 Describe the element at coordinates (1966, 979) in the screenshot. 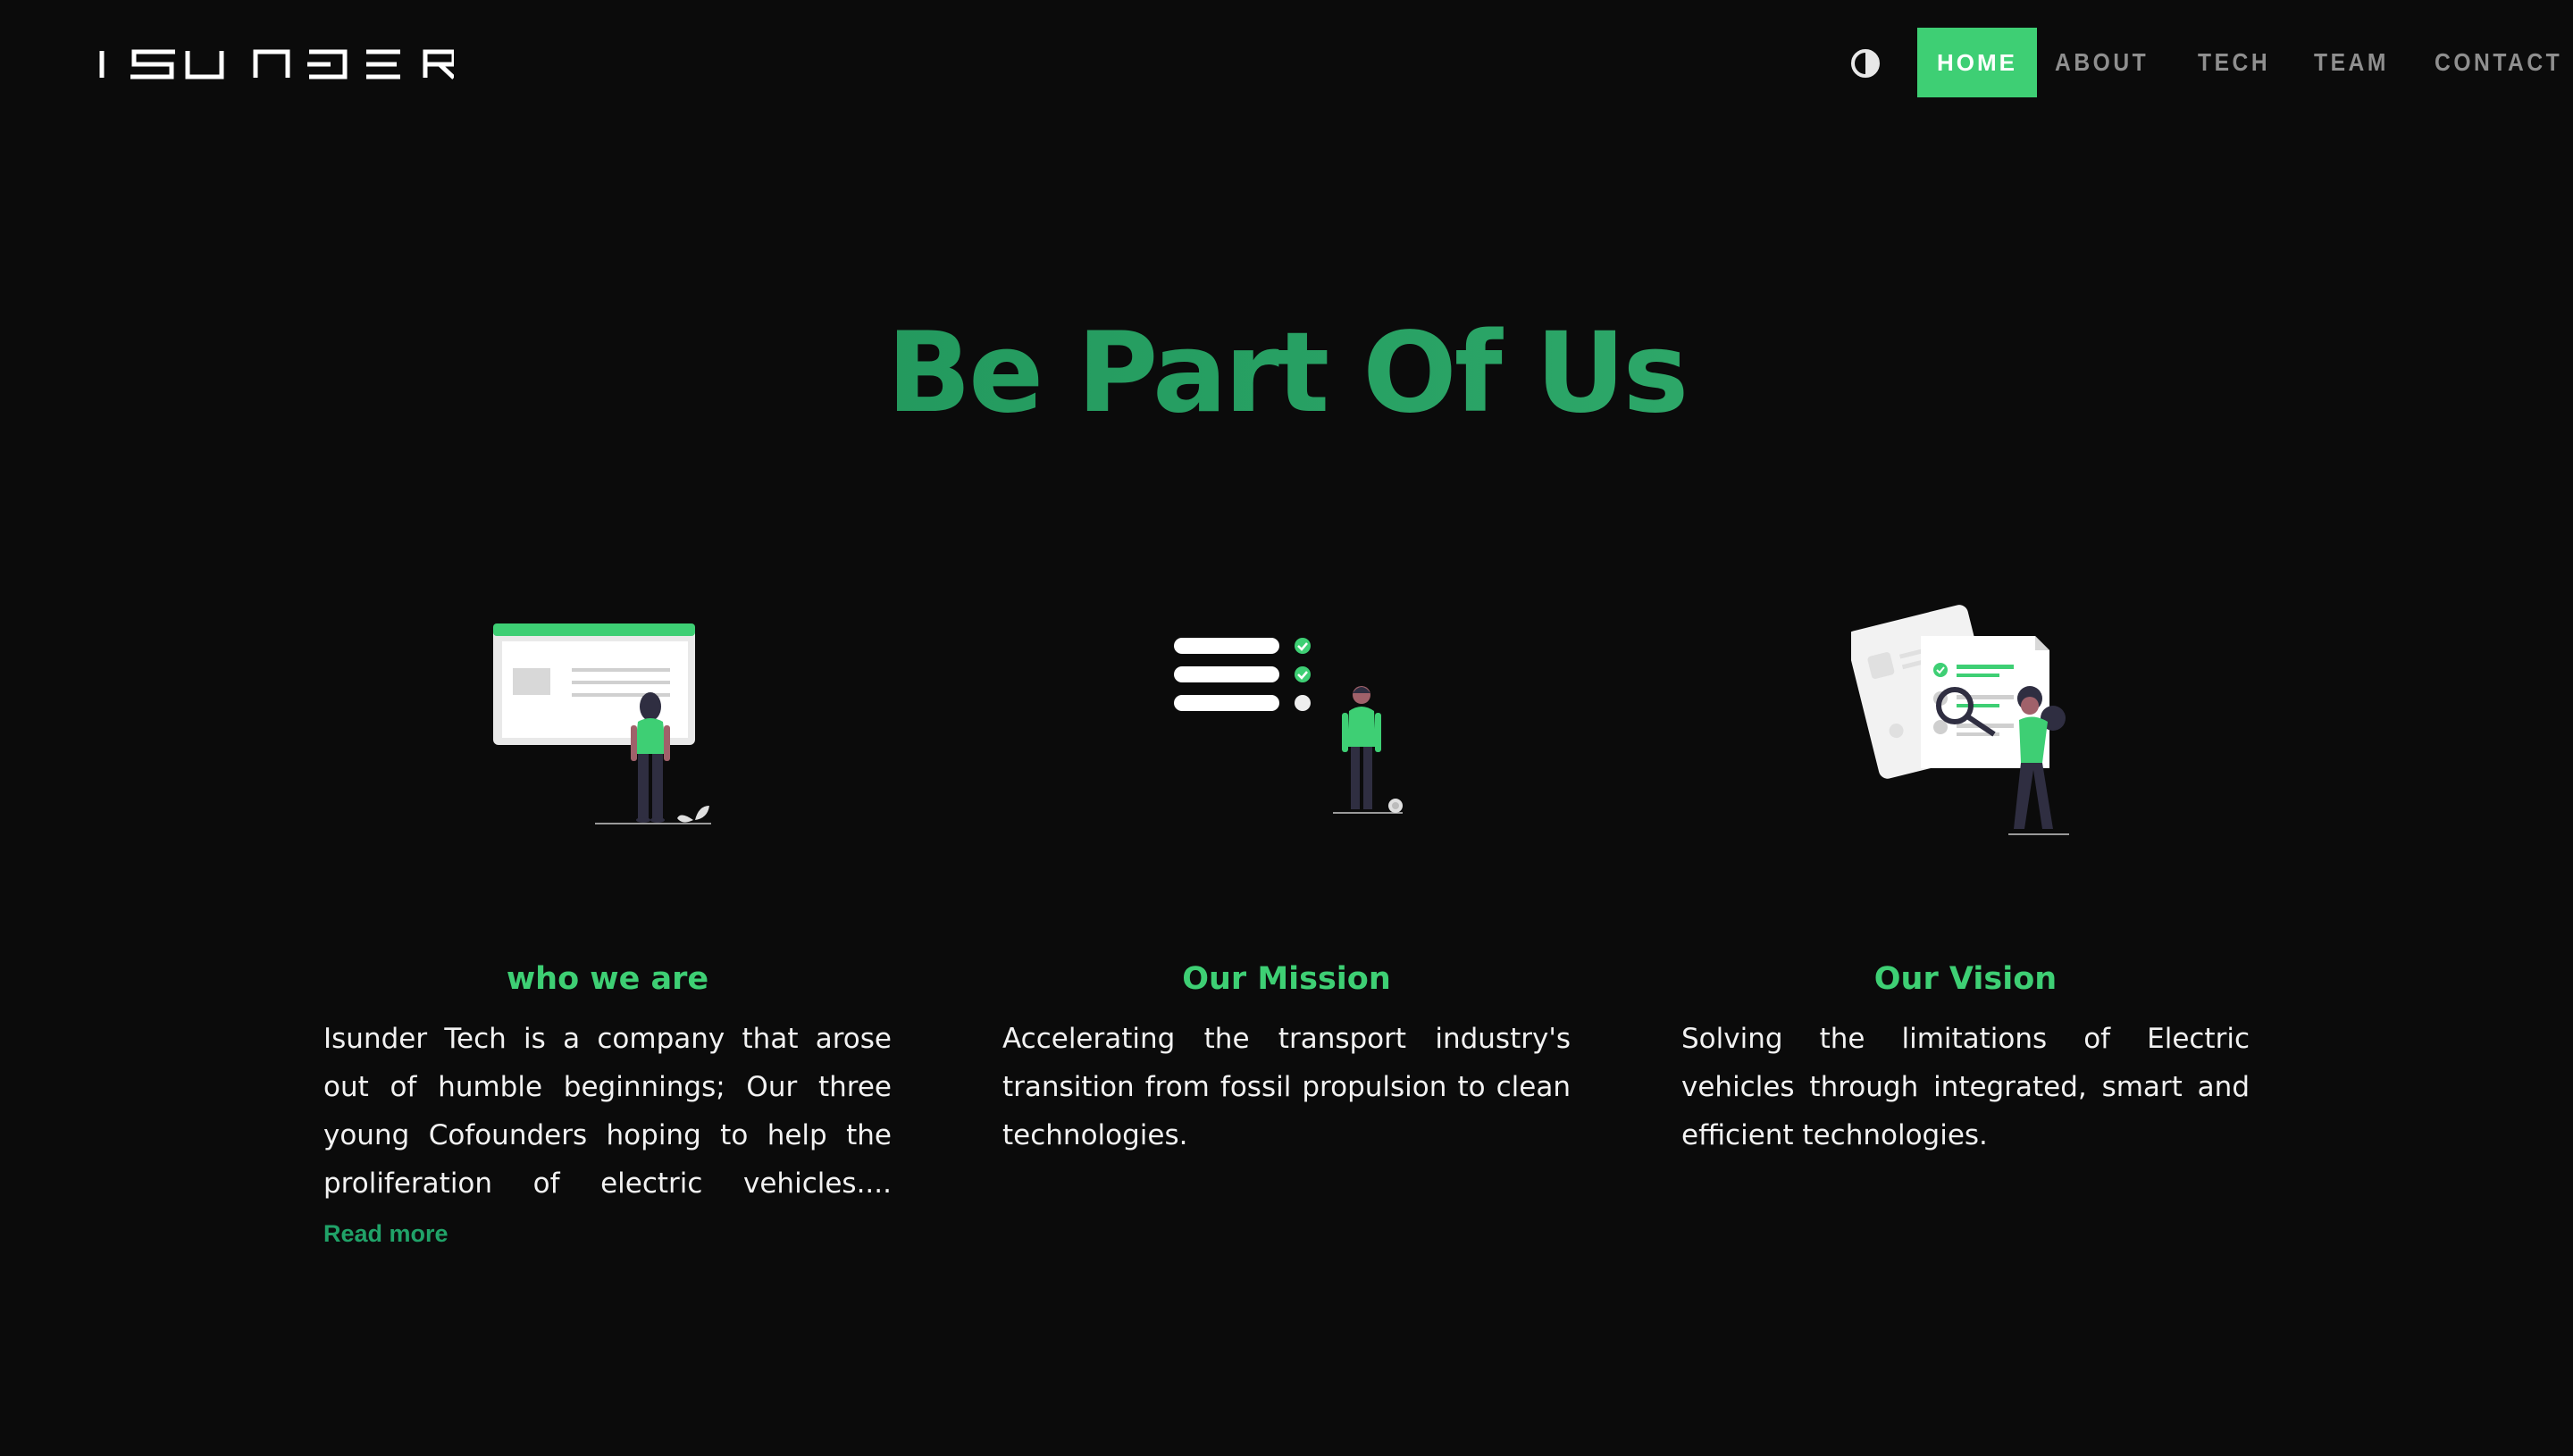

I see `card-title: Our Vision` at that location.